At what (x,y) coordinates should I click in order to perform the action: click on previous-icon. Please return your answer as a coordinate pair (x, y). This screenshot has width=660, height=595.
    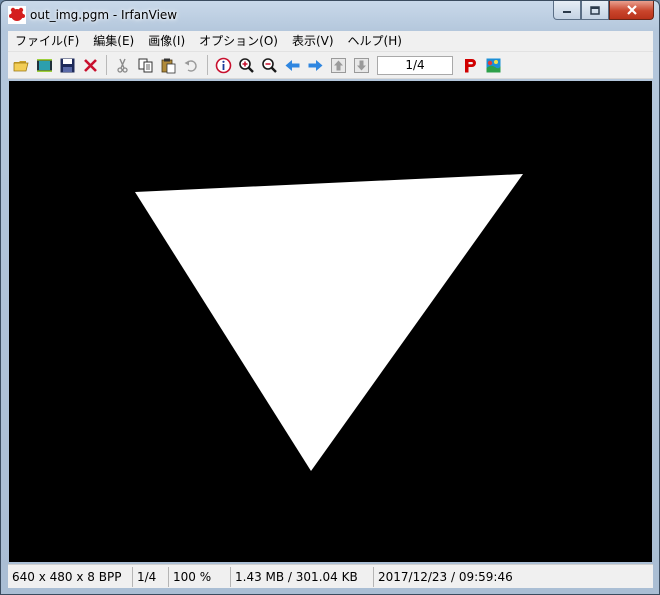
    Looking at the image, I should click on (292, 65).